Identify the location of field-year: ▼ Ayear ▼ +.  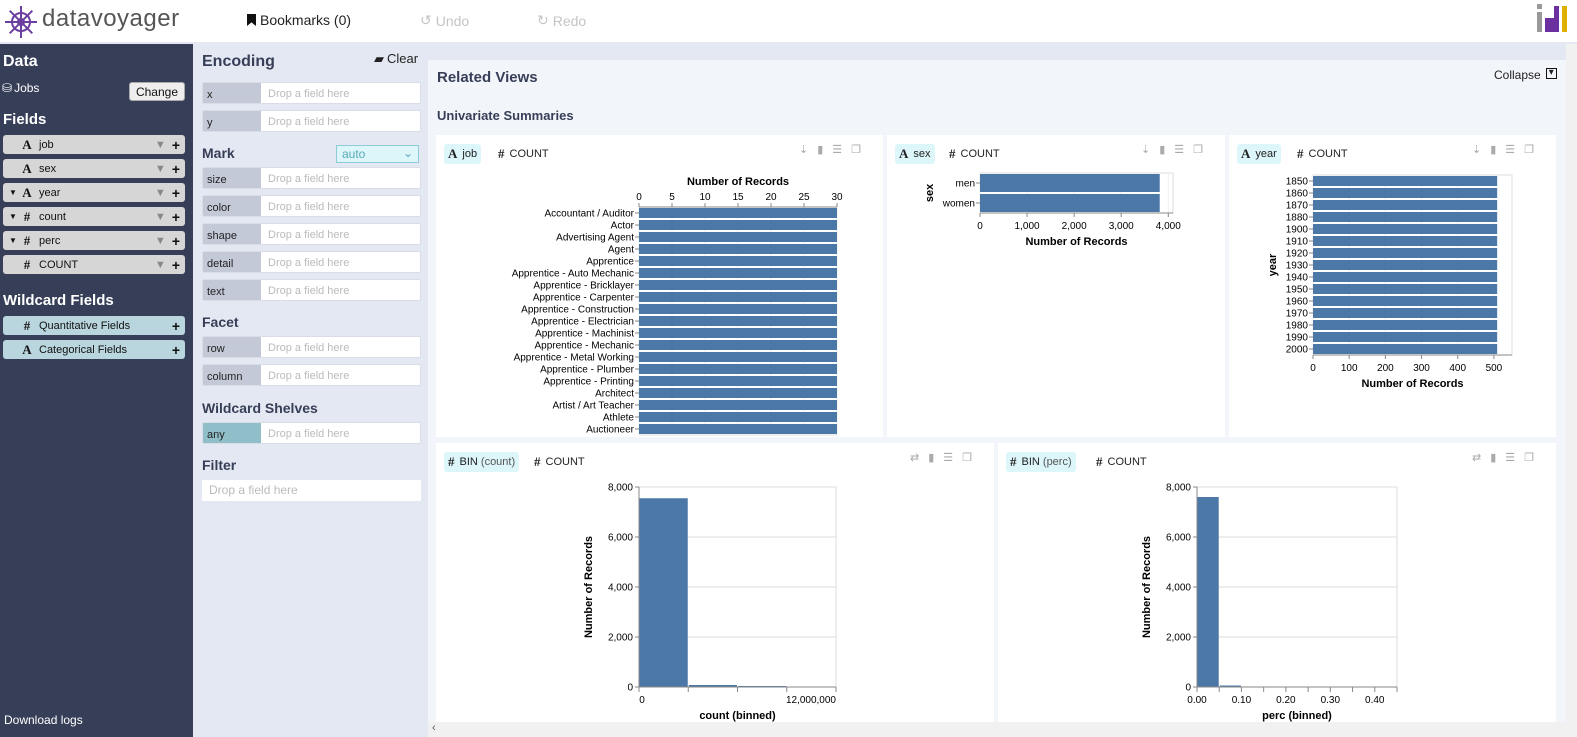
(94, 192).